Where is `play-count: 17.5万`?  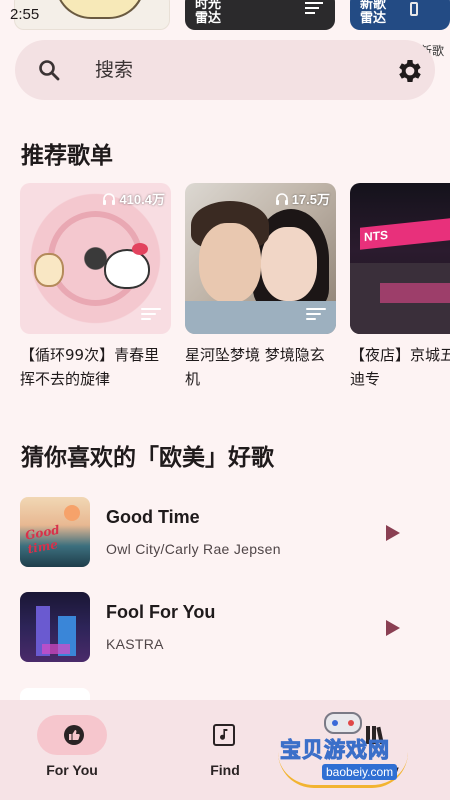
play-count: 17.5万 is located at coordinates (310, 199).